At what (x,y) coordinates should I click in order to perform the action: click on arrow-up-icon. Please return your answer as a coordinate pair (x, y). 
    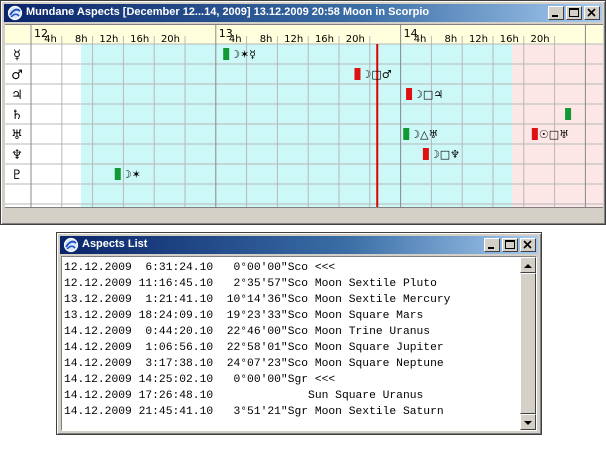
    Looking at the image, I should click on (528, 266).